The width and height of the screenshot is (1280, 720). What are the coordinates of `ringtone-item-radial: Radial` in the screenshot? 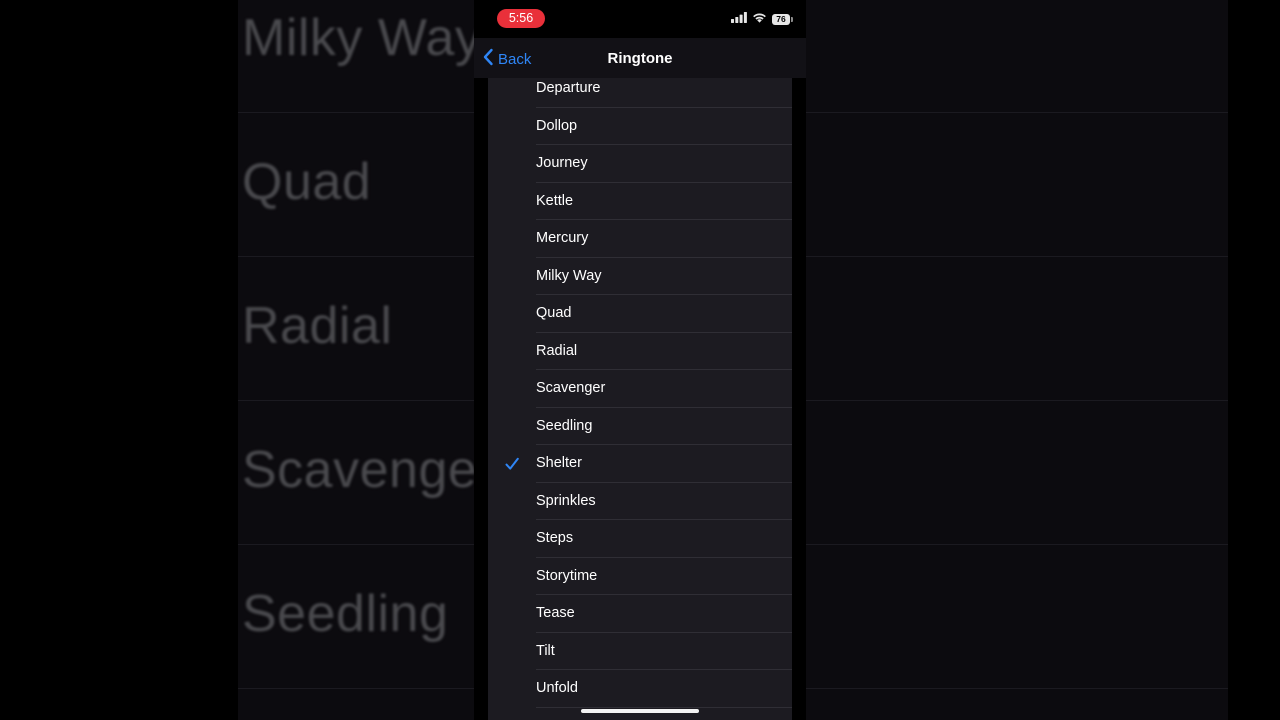 It's located at (640, 351).